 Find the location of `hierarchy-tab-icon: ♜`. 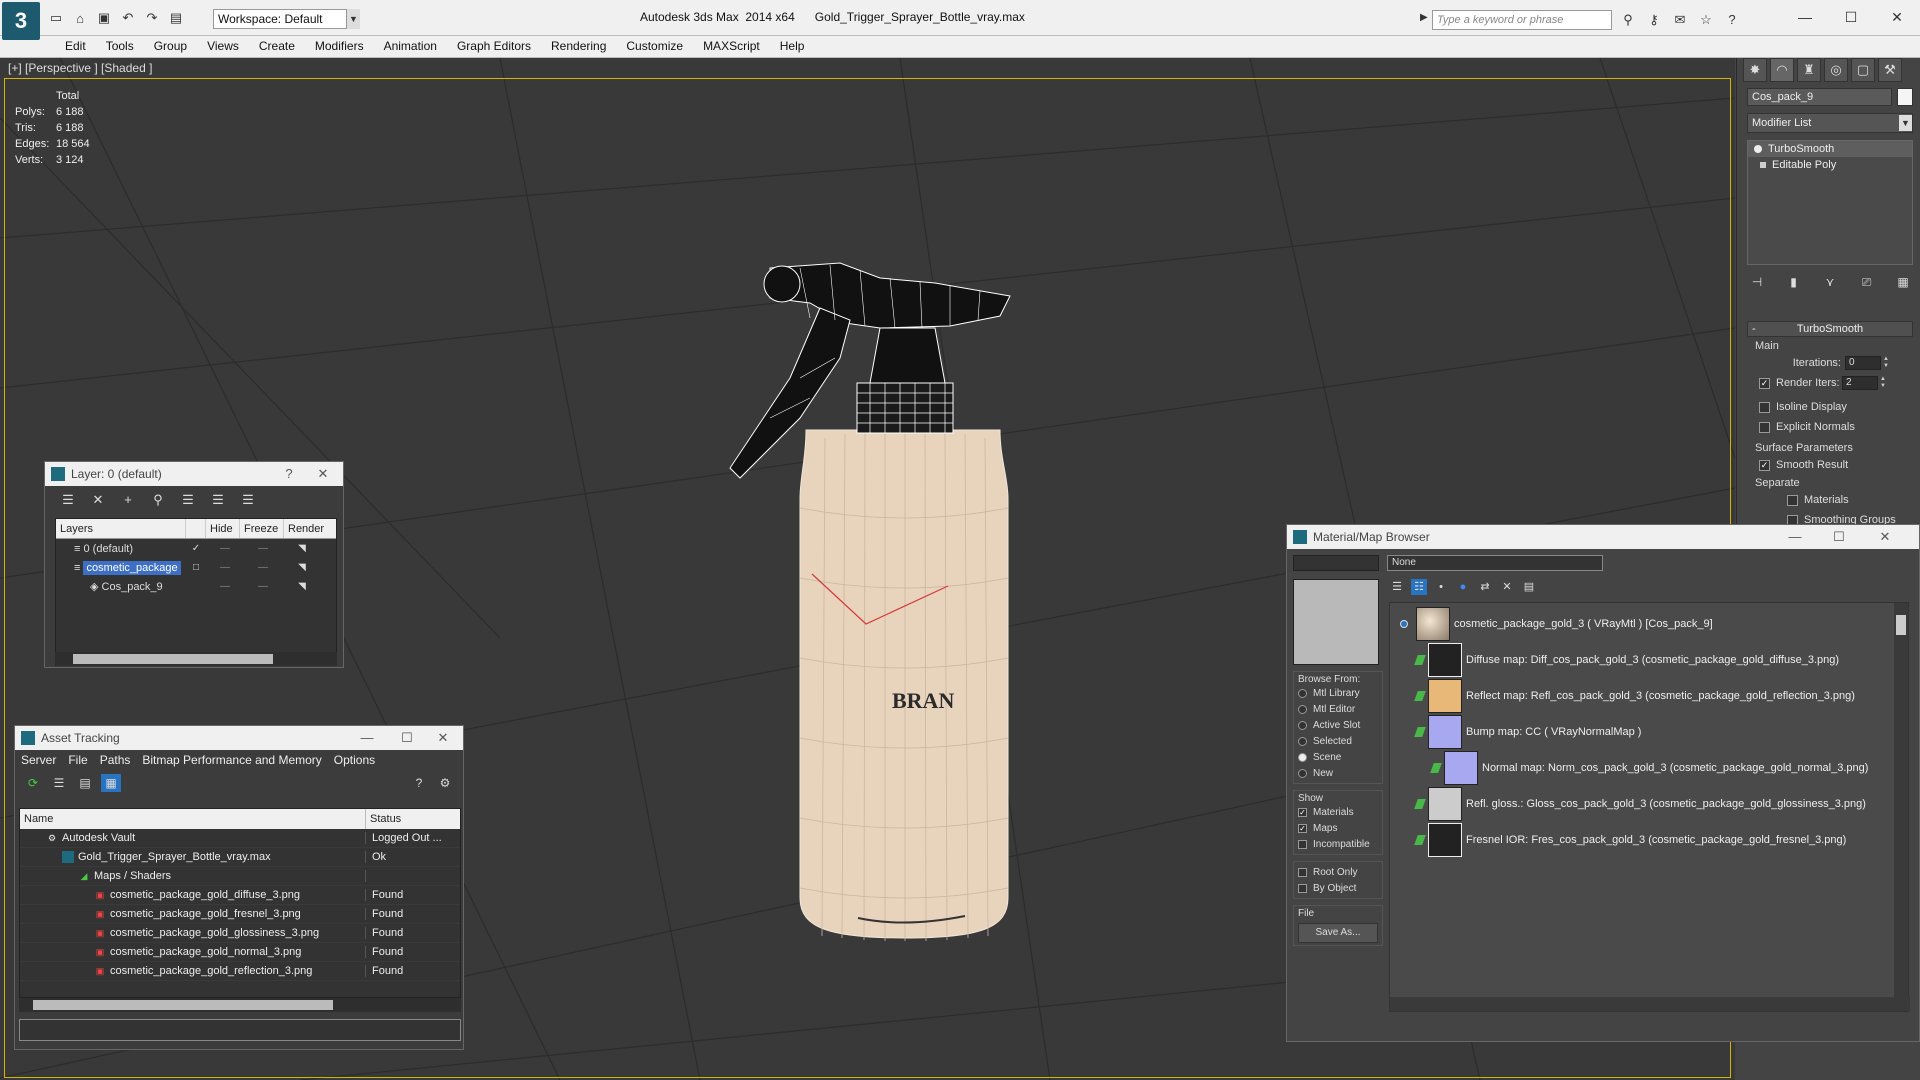

hierarchy-tab-icon: ♜ is located at coordinates (1809, 70).